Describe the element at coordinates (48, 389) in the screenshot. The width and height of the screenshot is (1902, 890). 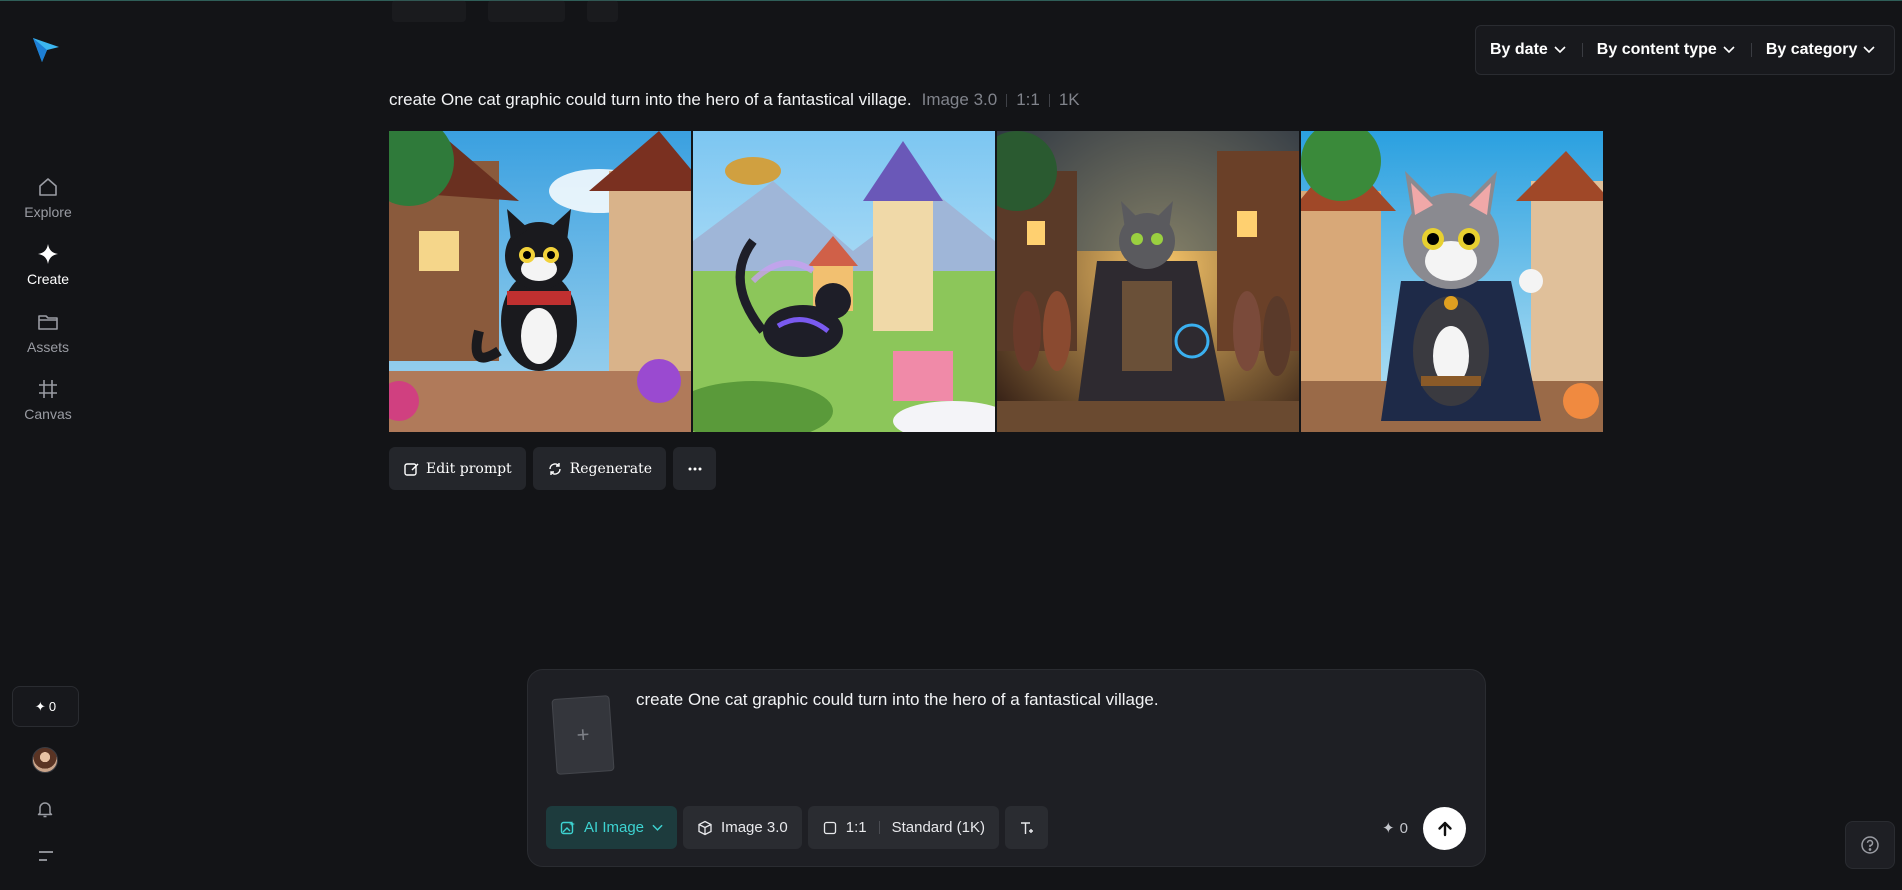
I see `frame-icon` at that location.